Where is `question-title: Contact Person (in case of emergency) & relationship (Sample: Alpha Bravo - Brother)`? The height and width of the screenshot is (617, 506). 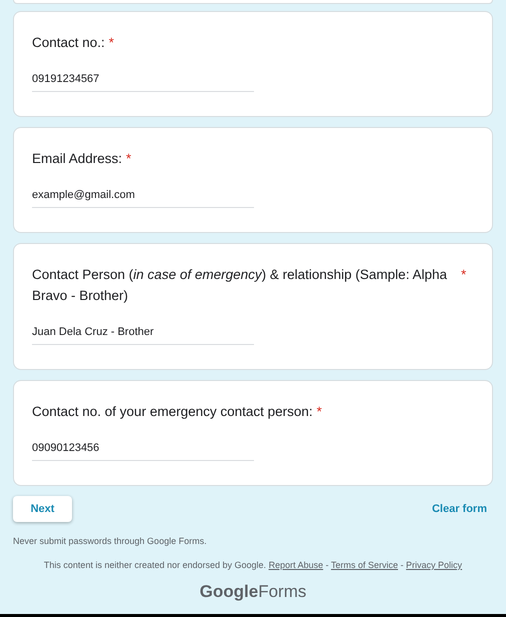 question-title: Contact Person (in case of emergency) & relationship (Sample: Alpha Bravo - Brother) is located at coordinates (240, 285).